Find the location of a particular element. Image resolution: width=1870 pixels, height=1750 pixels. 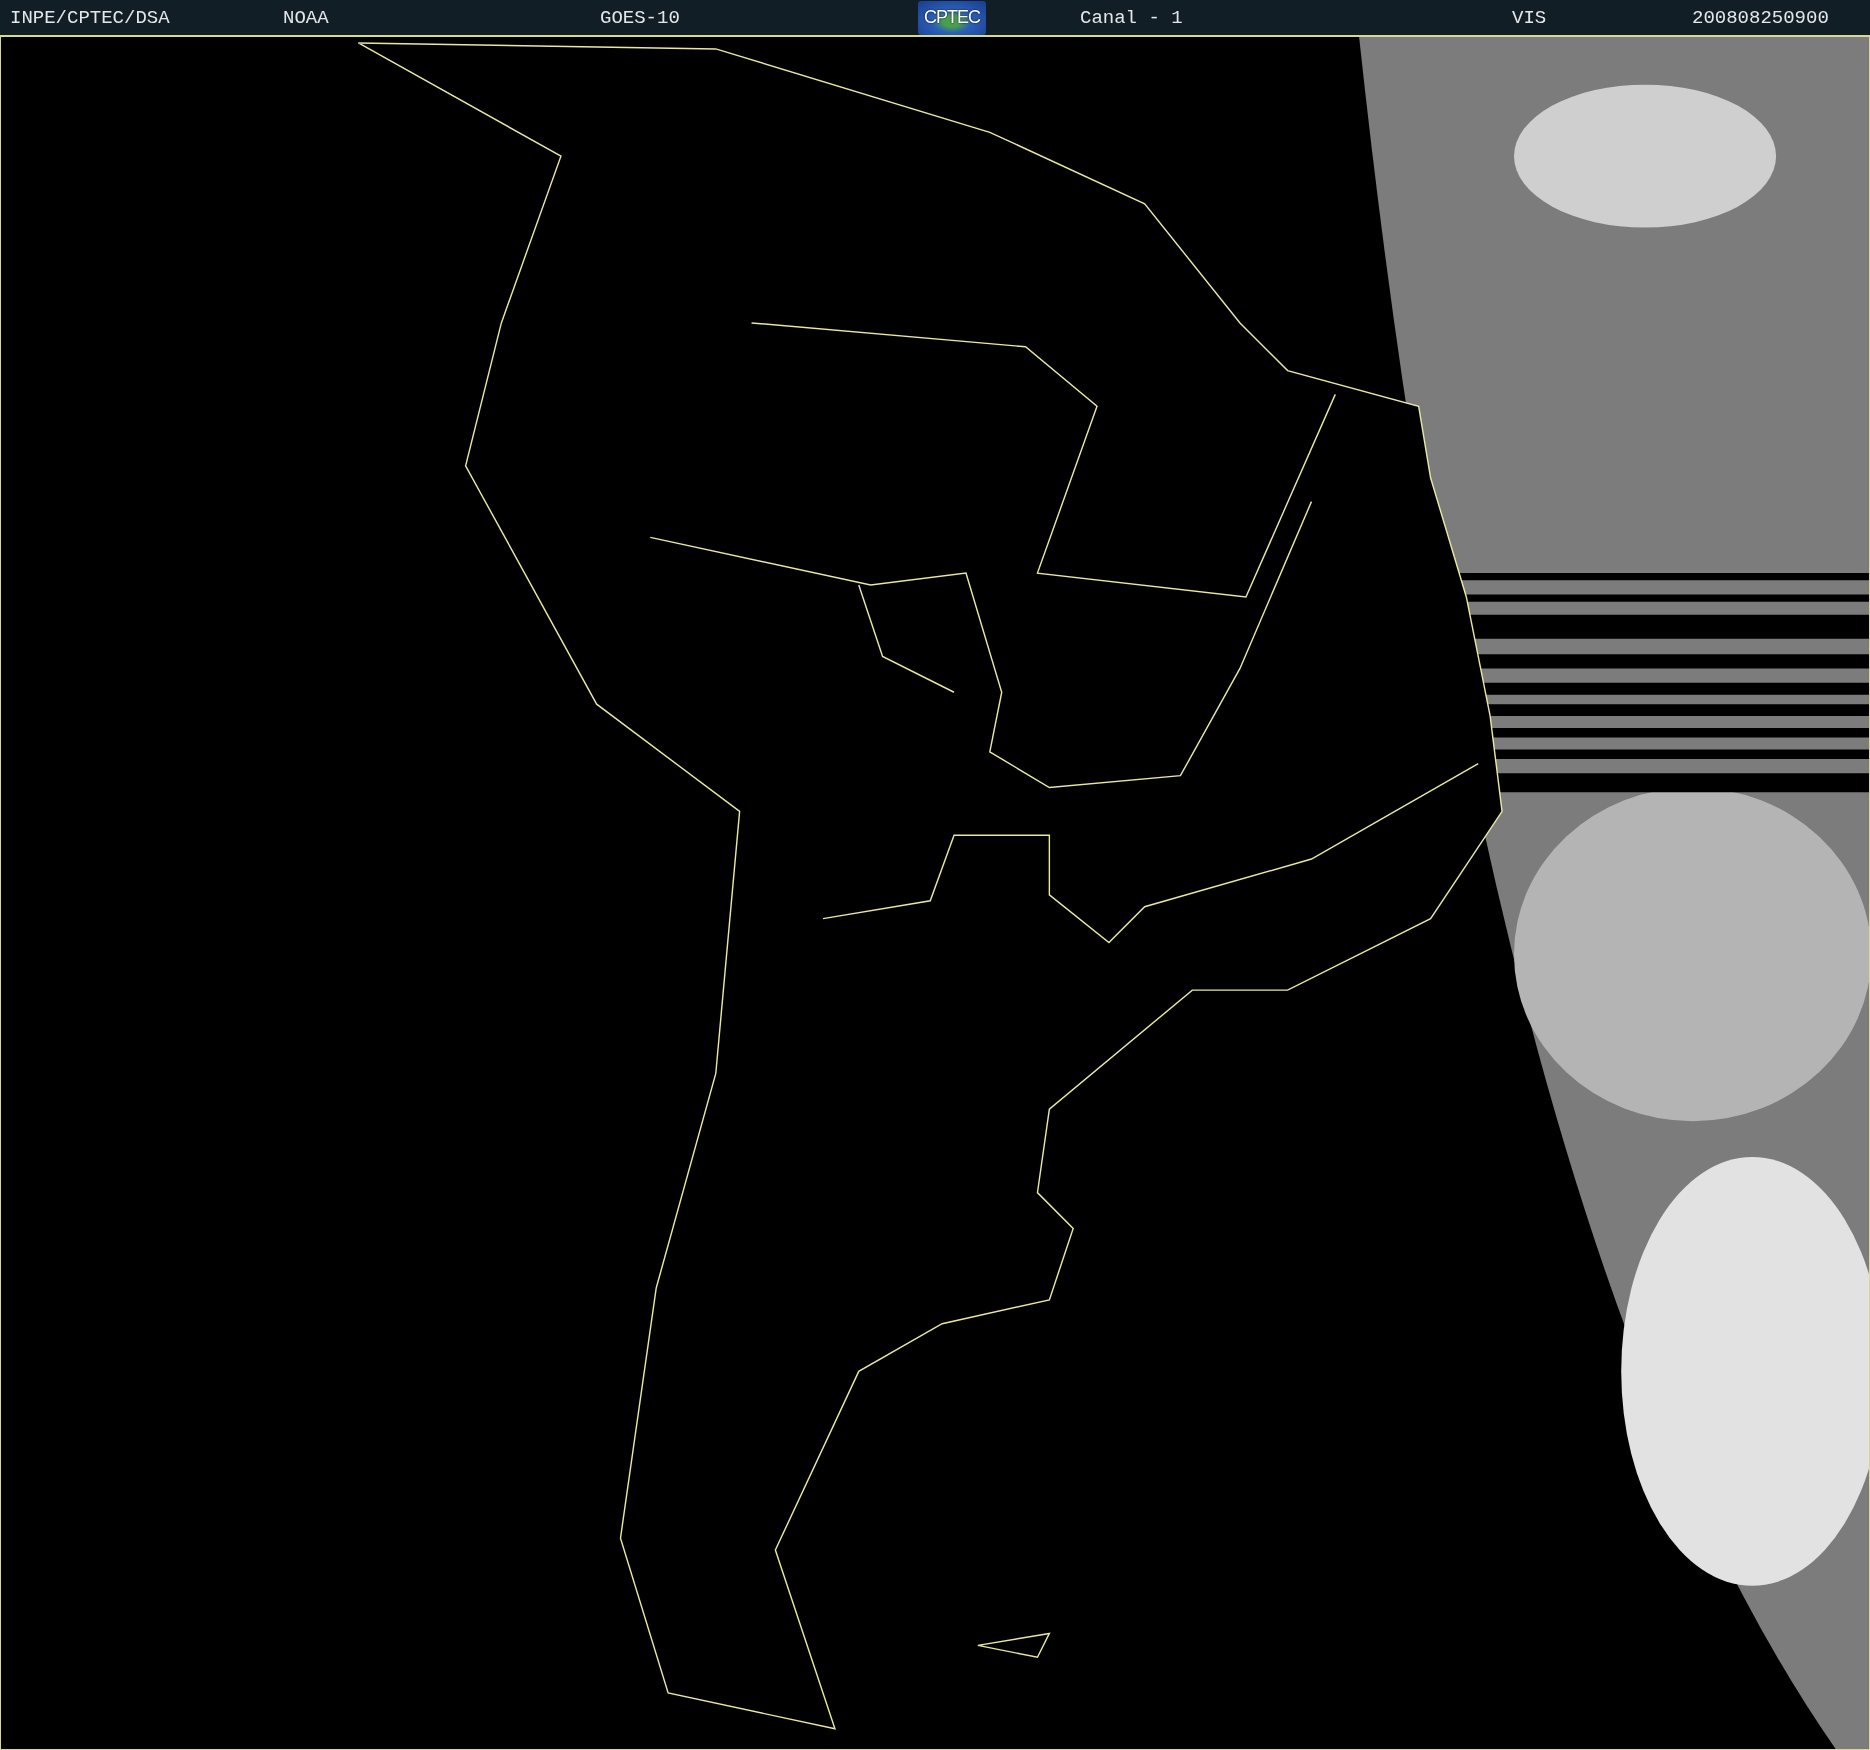

agency-label: NOAA is located at coordinates (306, 17).